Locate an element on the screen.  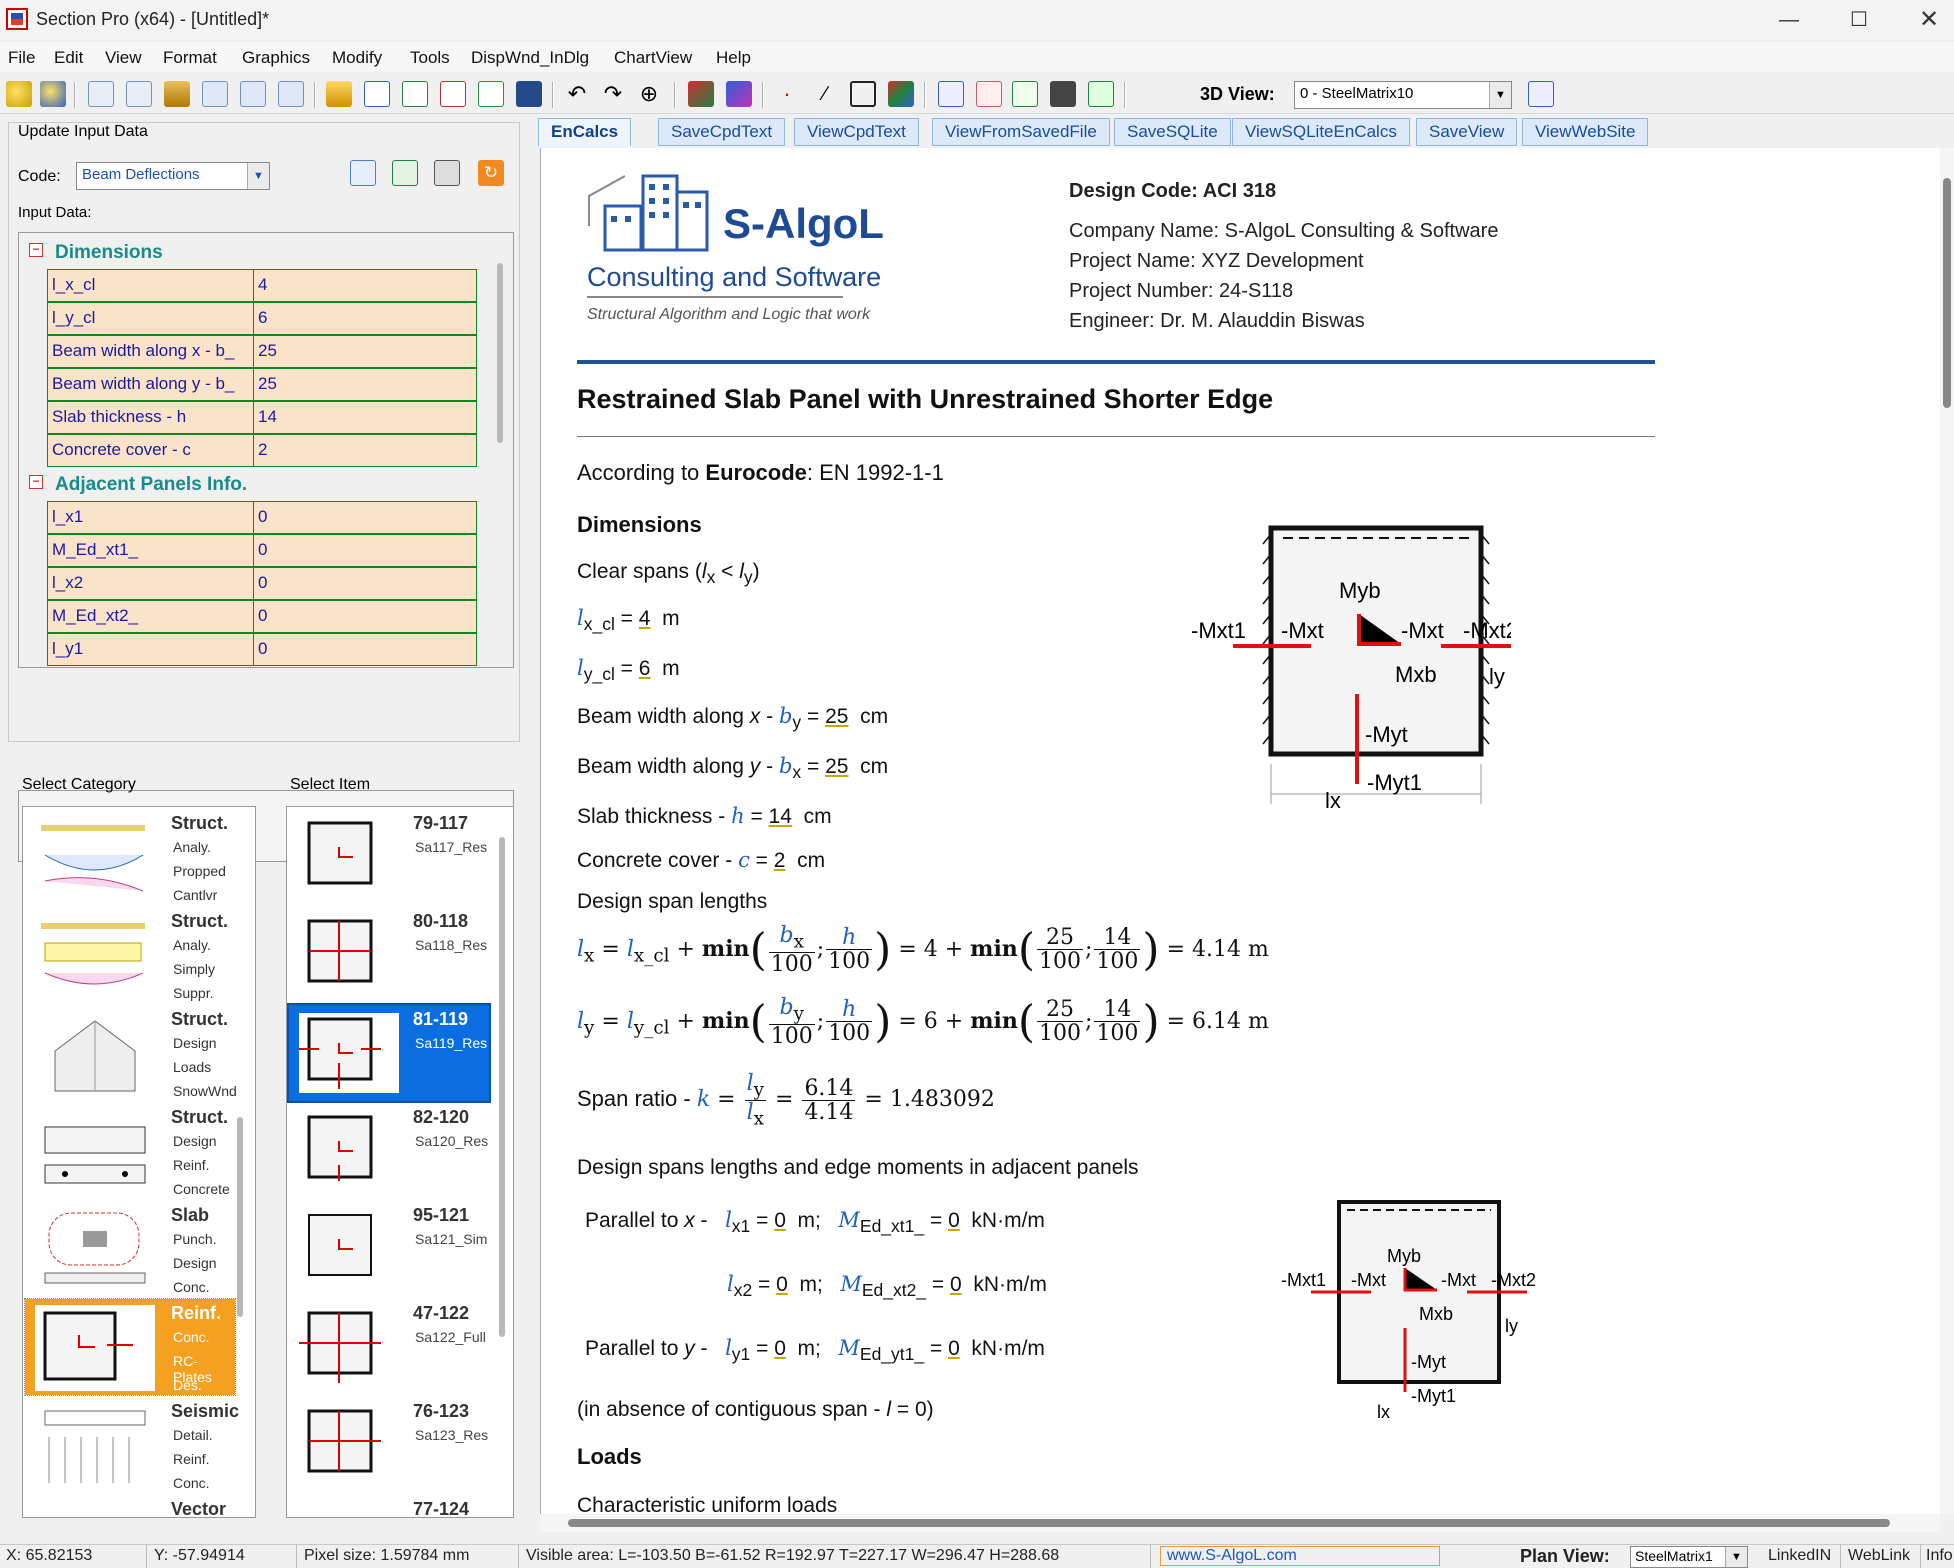
grid-row: l_x1 0 is located at coordinates (262, 517).